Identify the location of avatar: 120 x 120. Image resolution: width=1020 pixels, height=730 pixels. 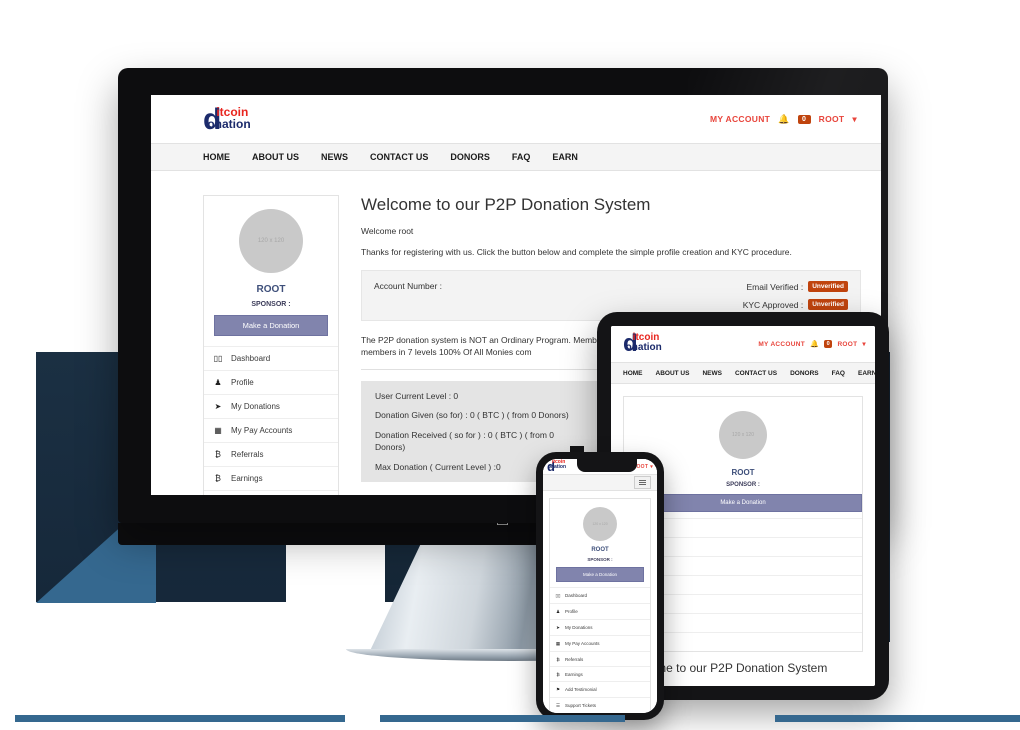
(743, 435).